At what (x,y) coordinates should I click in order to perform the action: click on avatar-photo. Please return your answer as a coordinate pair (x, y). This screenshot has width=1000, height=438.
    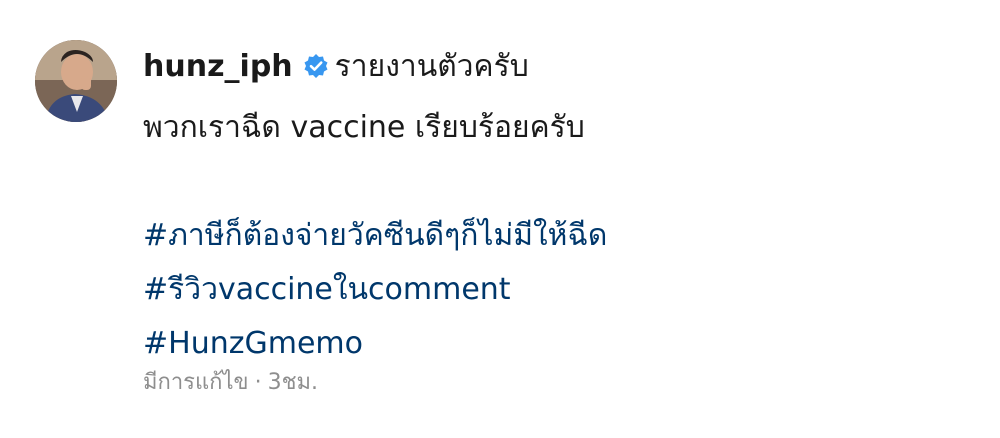
    Looking at the image, I should click on (76, 81).